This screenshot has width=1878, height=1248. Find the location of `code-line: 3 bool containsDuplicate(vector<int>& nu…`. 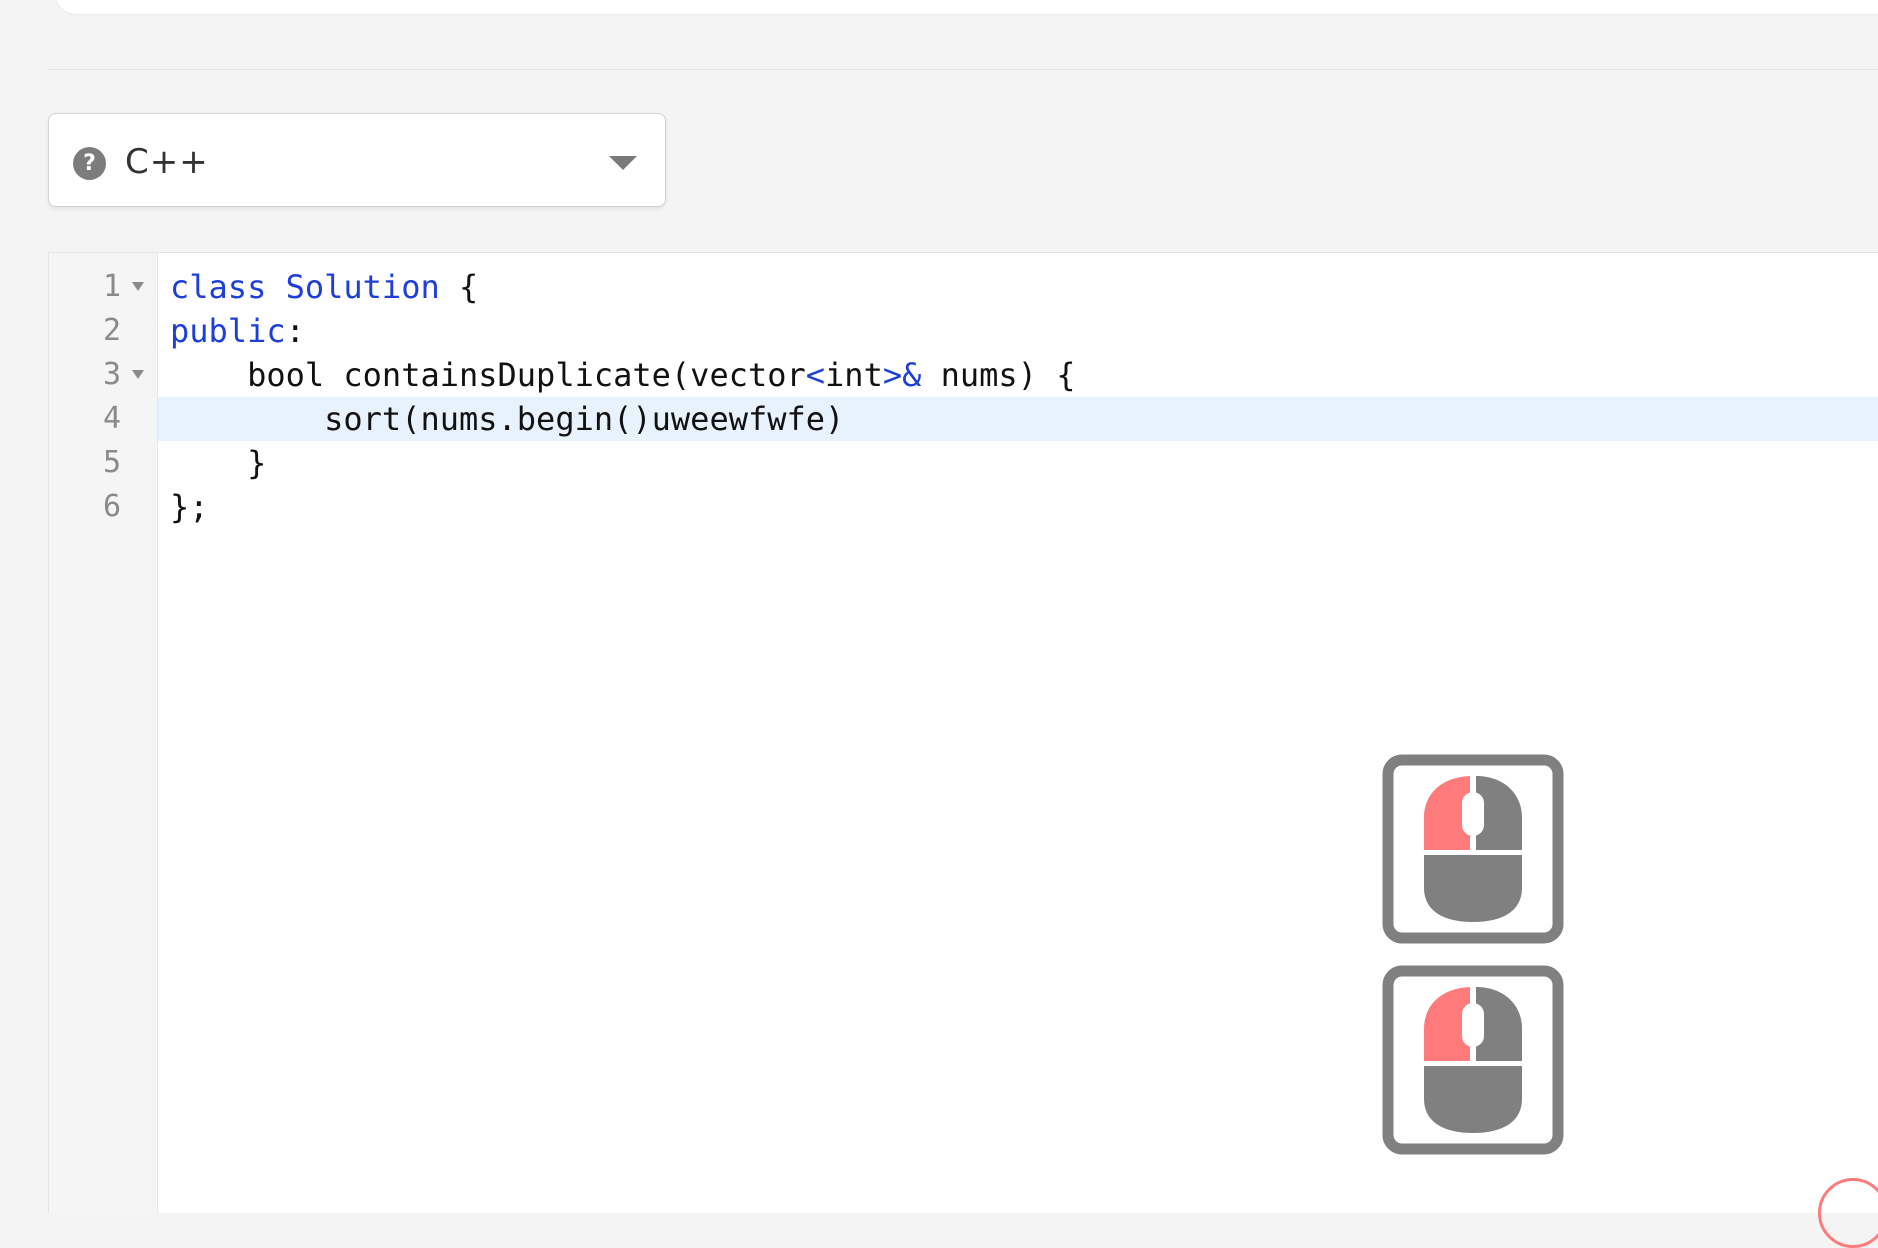

code-line: 3 bool containsDuplicate(vector<int>& nu… is located at coordinates (963, 375).